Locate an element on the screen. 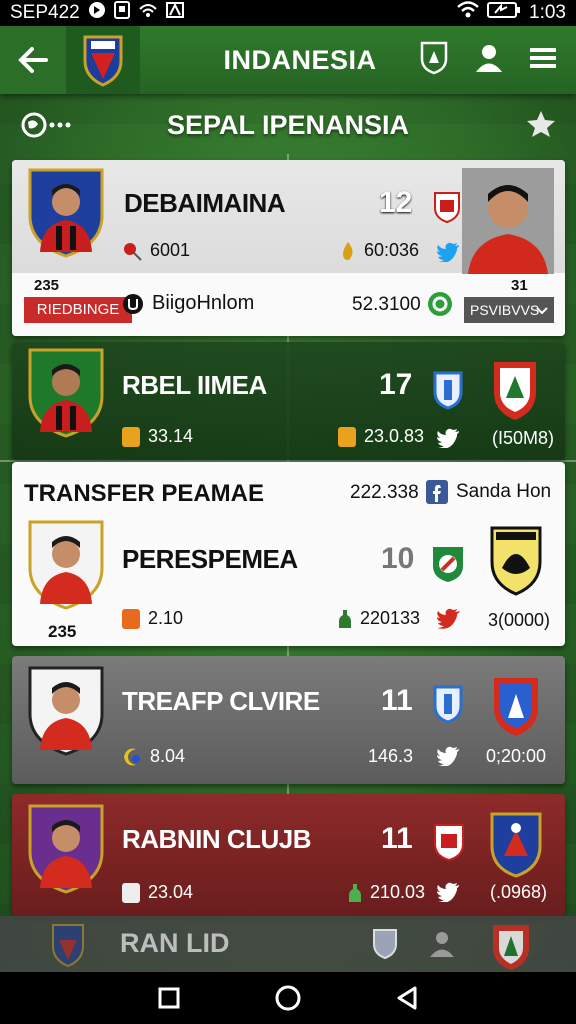  right-value: (I50M8) is located at coordinates (523, 438).